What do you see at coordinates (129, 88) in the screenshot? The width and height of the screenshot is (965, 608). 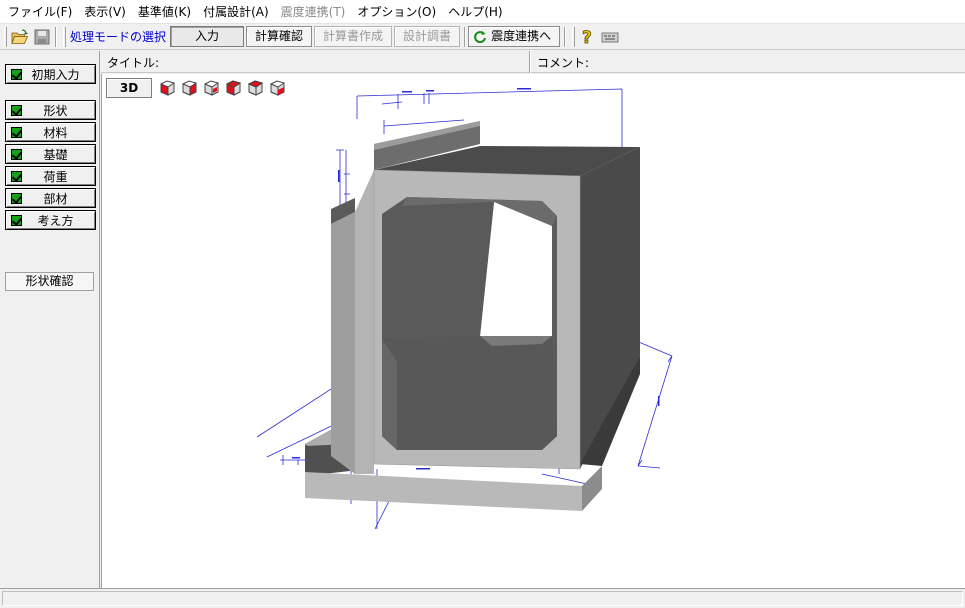 I see `view-3d-button: 3D` at bounding box center [129, 88].